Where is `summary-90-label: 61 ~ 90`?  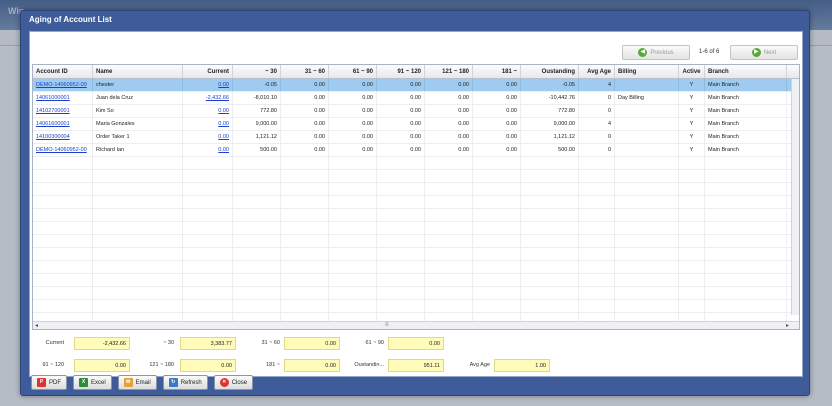
summary-90-label: 61 ~ 90 is located at coordinates (374, 343).